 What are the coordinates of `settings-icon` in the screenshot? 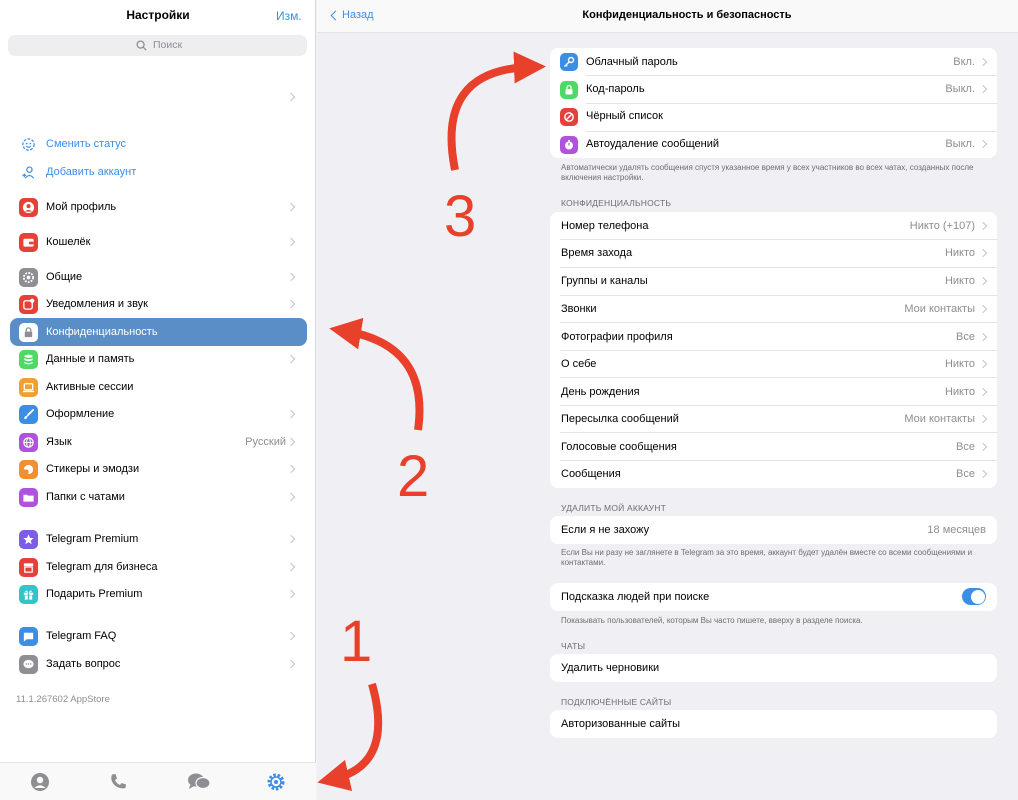 It's located at (276, 782).